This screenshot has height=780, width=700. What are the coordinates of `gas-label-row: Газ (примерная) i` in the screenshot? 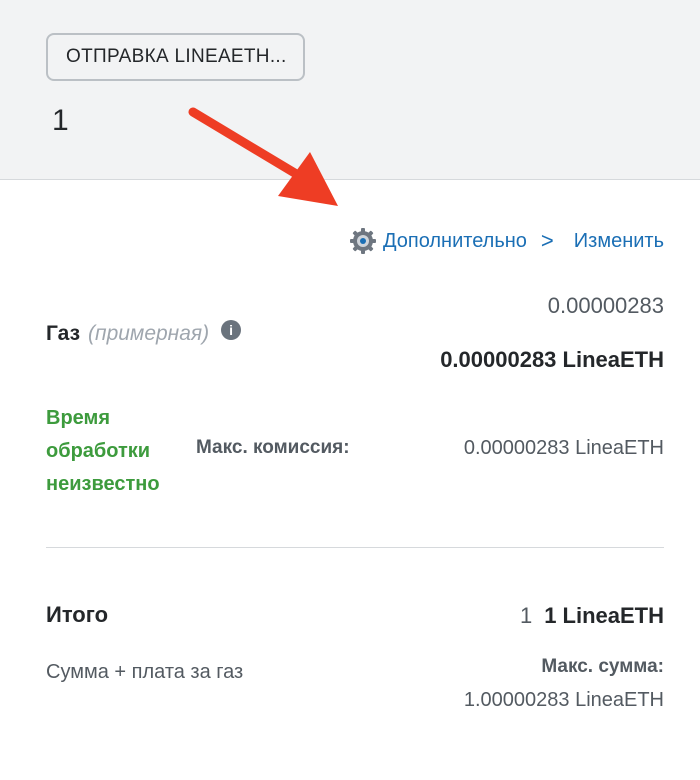 It's located at (144, 333).